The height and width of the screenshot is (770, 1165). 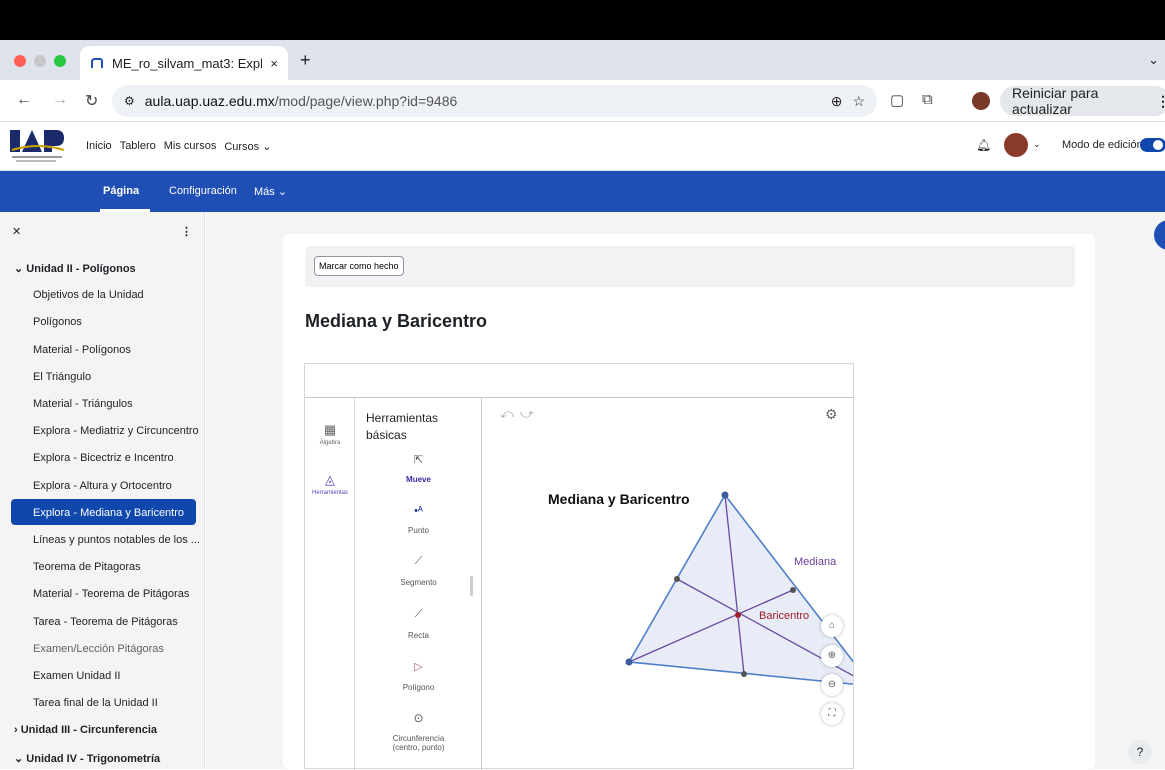 I want to click on mark-as-done-button: Marcar como hecho, so click(x=359, y=266).